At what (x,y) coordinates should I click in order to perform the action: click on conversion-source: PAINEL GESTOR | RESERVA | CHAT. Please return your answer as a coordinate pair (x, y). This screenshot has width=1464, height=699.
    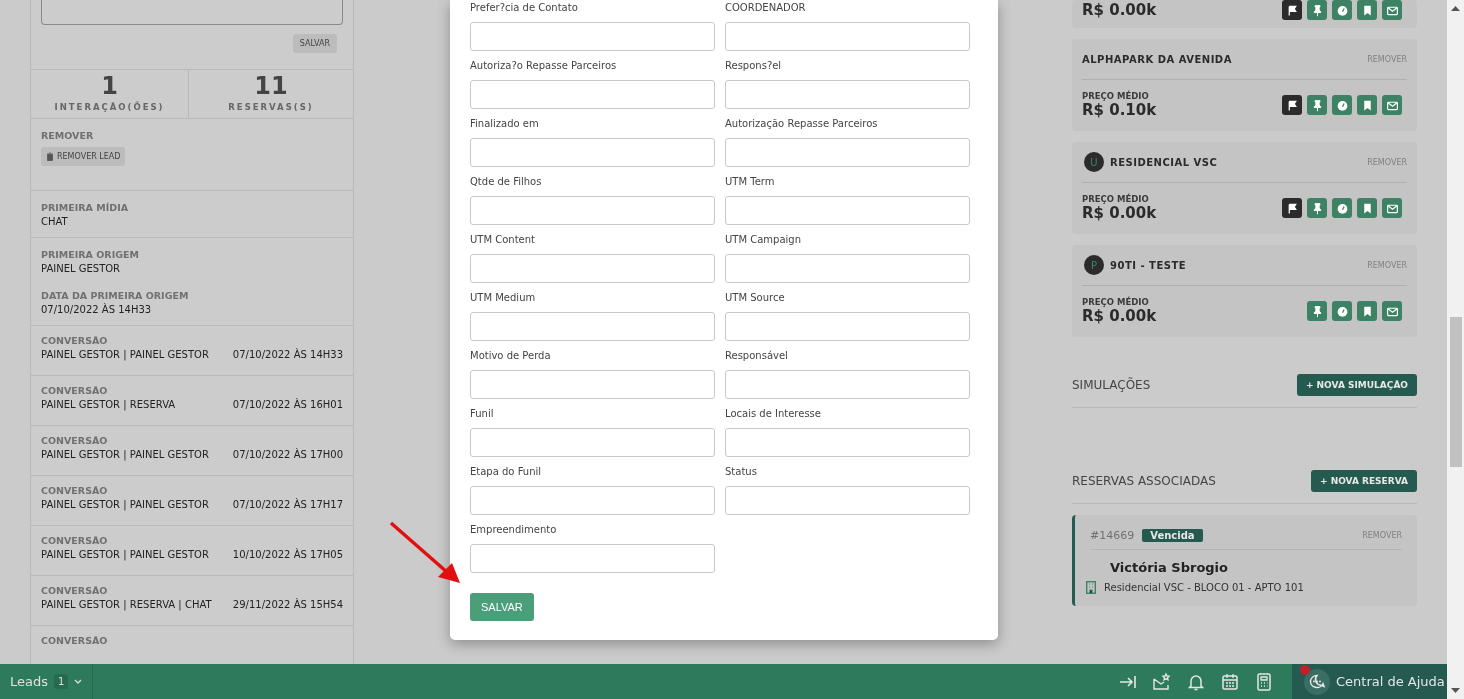
    Looking at the image, I should click on (126, 604).